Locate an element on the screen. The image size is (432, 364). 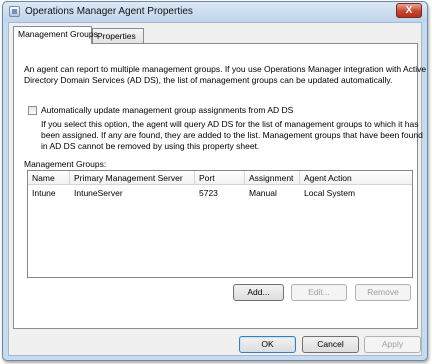
column-header-assignment: Assignment is located at coordinates (272, 178).